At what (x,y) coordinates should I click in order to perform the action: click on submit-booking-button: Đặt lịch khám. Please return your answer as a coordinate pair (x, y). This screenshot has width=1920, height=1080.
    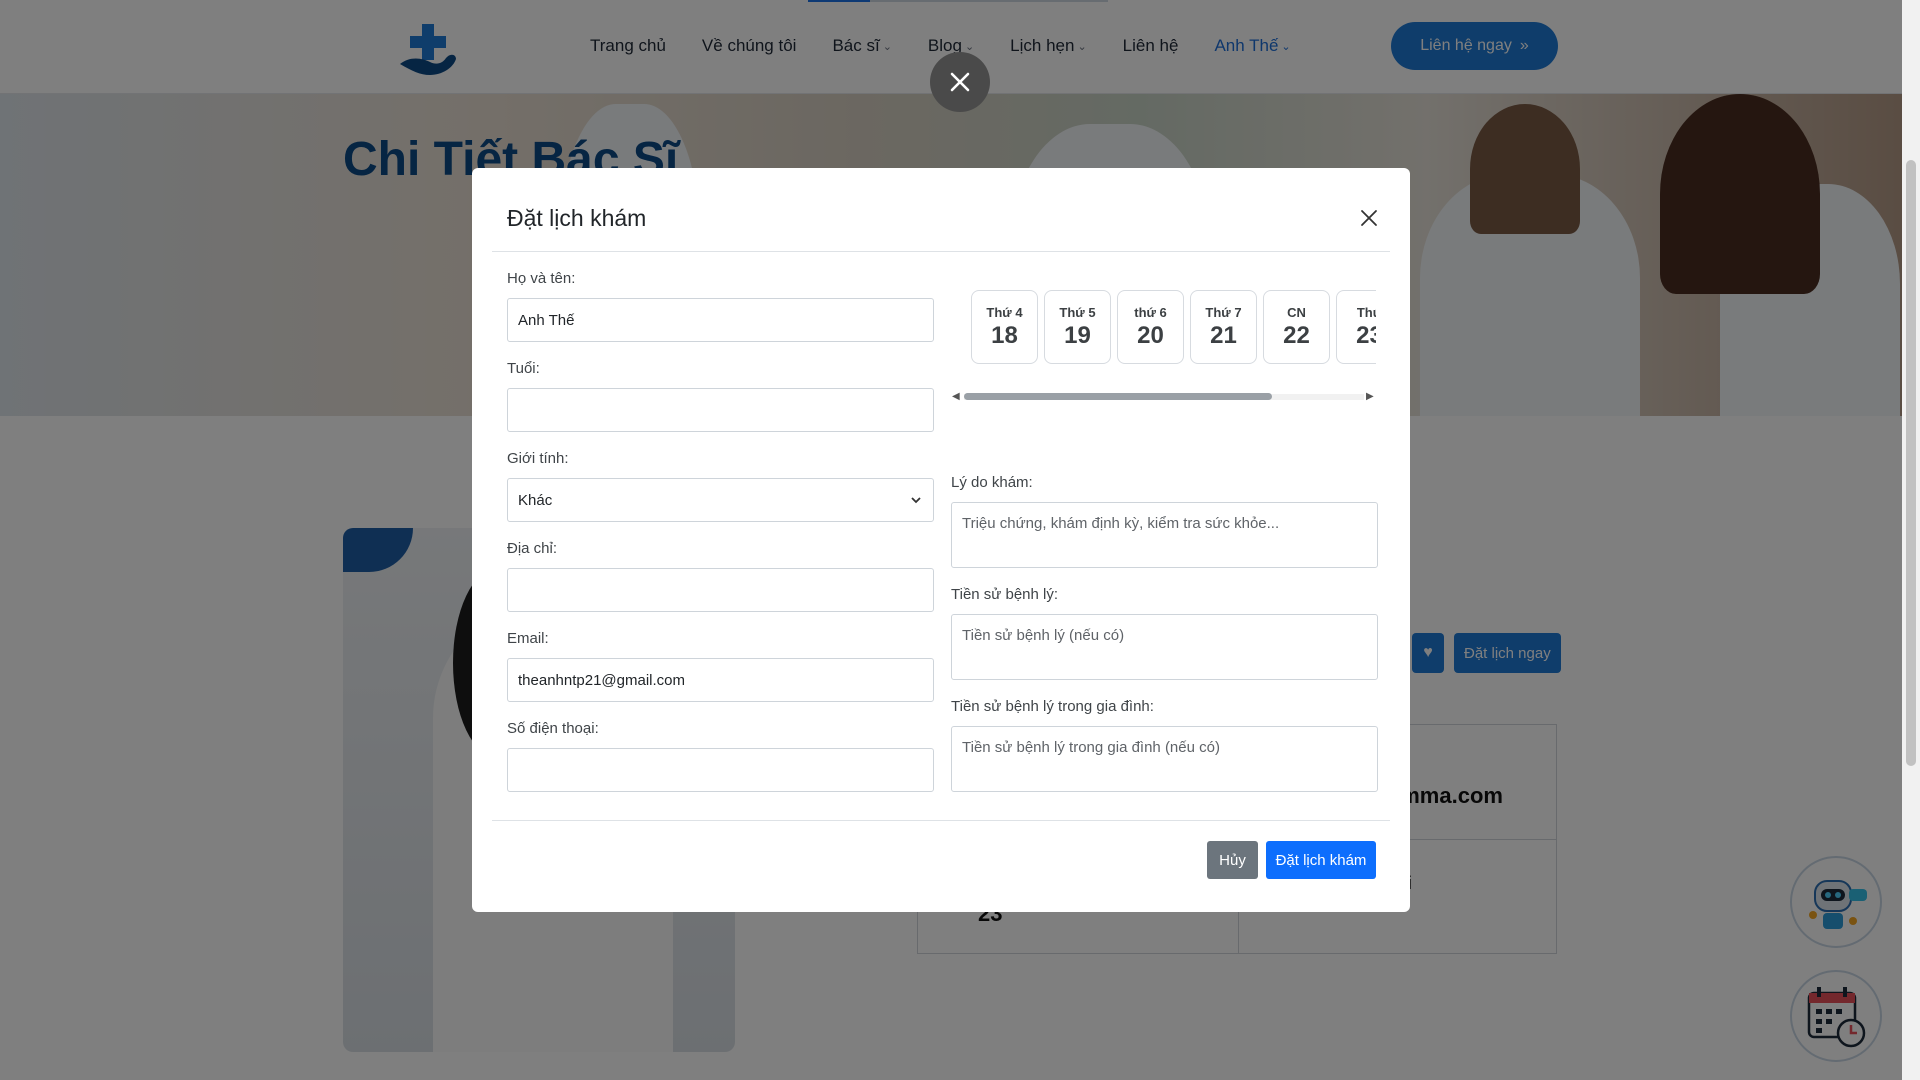
    Looking at the image, I should click on (1321, 860).